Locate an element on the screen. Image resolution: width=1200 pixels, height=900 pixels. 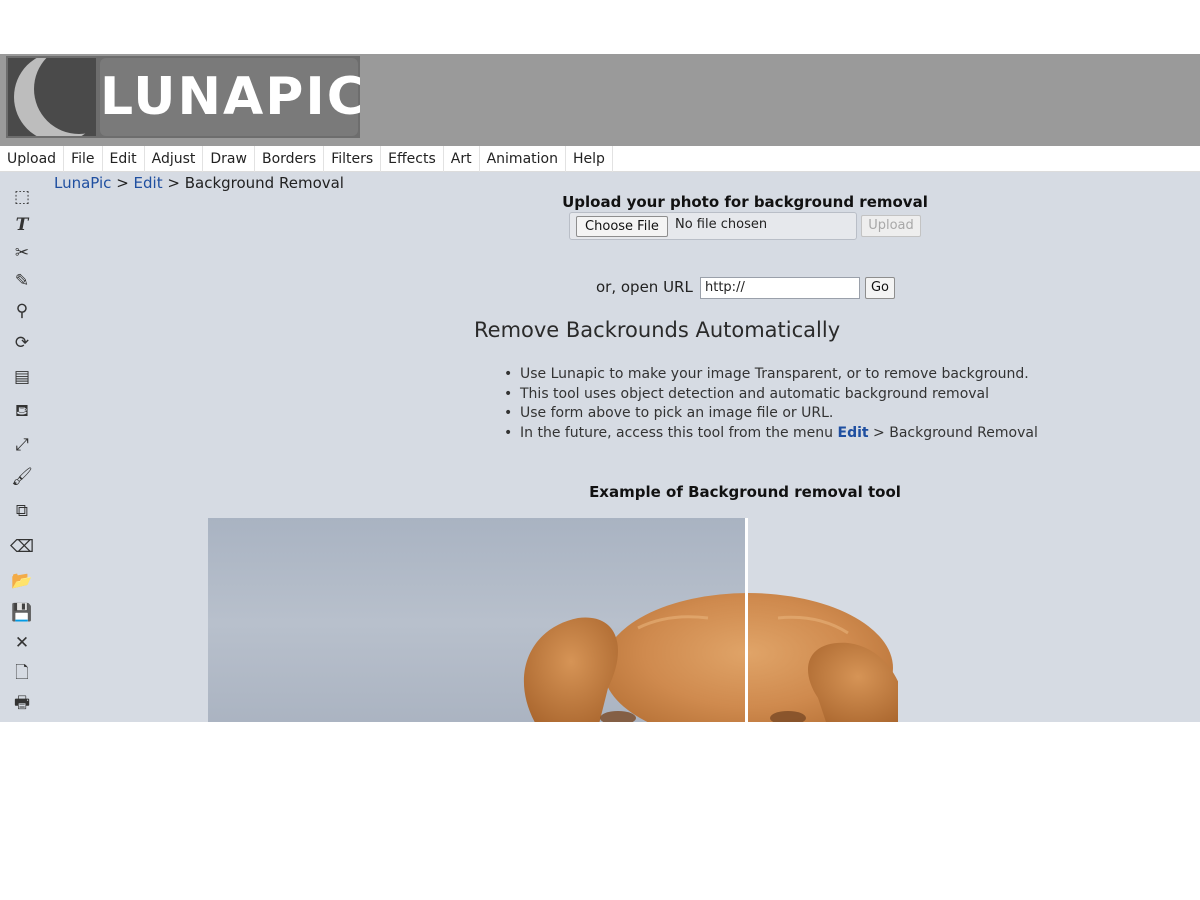
menu-draw: Draw is located at coordinates (229, 159).